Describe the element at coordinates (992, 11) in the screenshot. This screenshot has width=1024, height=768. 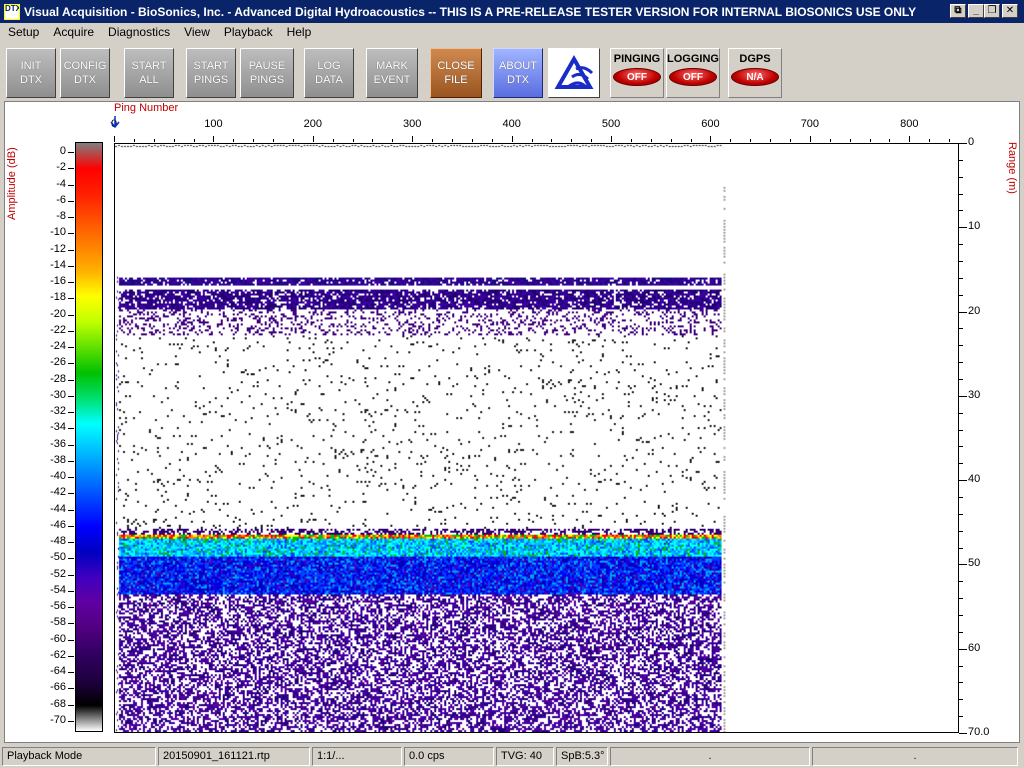
I see `restore-button: ❐` at that location.